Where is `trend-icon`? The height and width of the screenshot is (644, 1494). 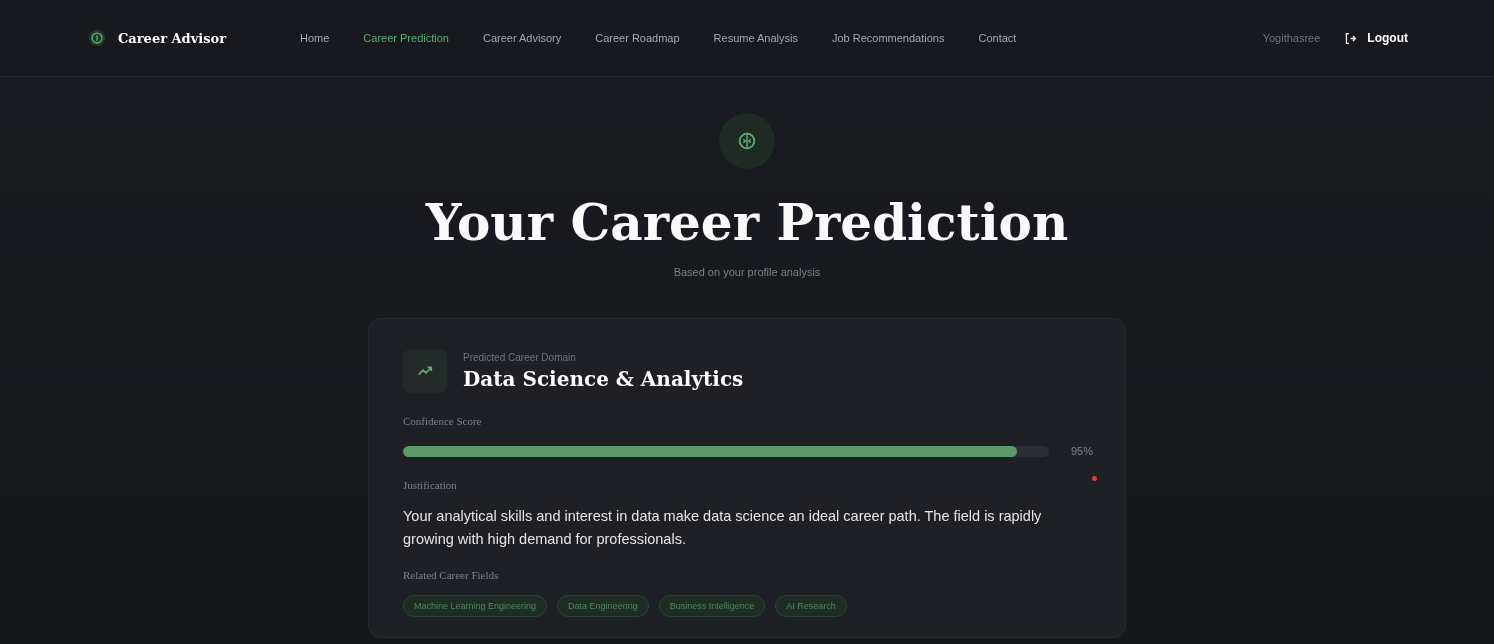 trend-icon is located at coordinates (425, 371).